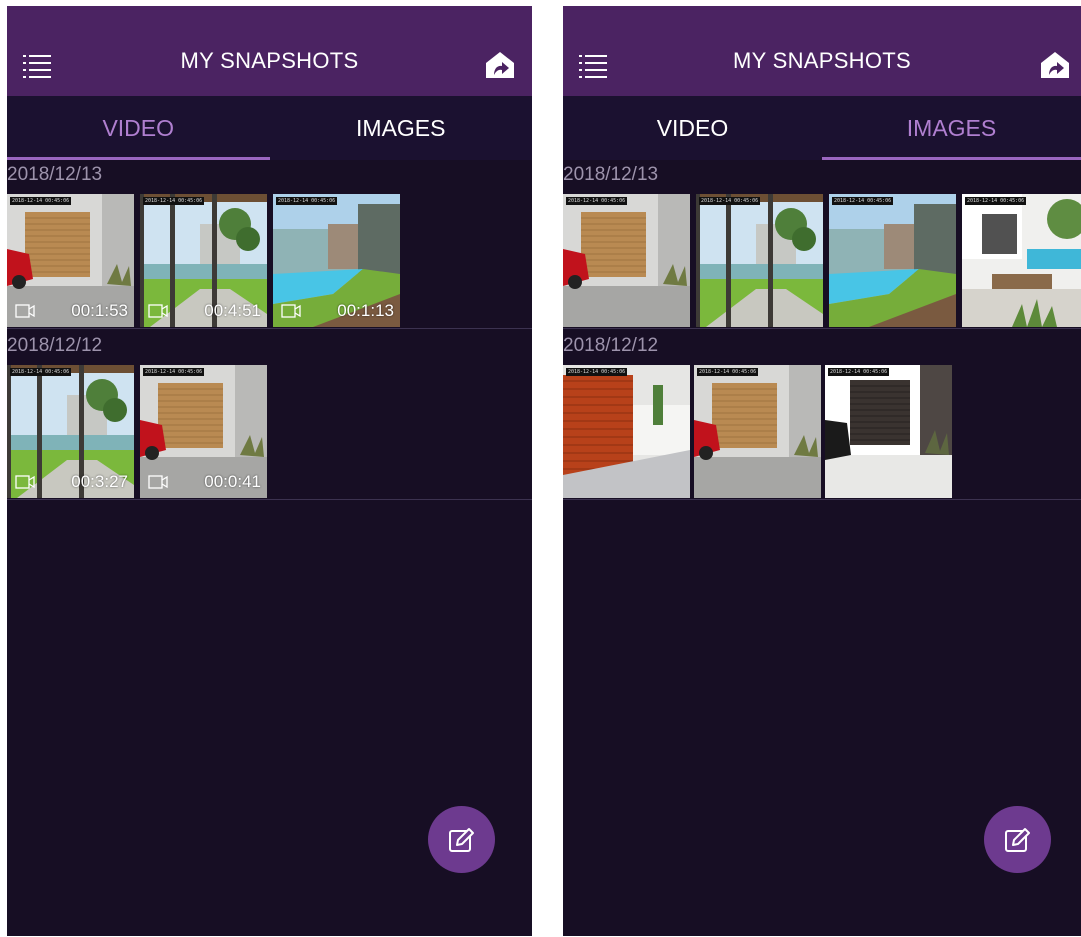  What do you see at coordinates (232, 310) in the screenshot?
I see `video-duration: 00:4:51` at bounding box center [232, 310].